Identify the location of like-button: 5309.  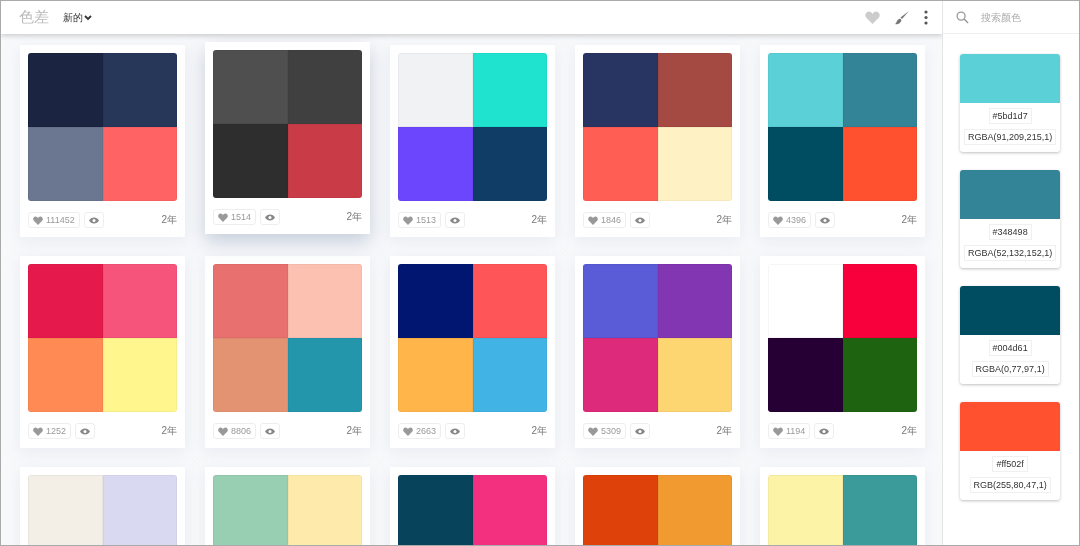
(605, 431).